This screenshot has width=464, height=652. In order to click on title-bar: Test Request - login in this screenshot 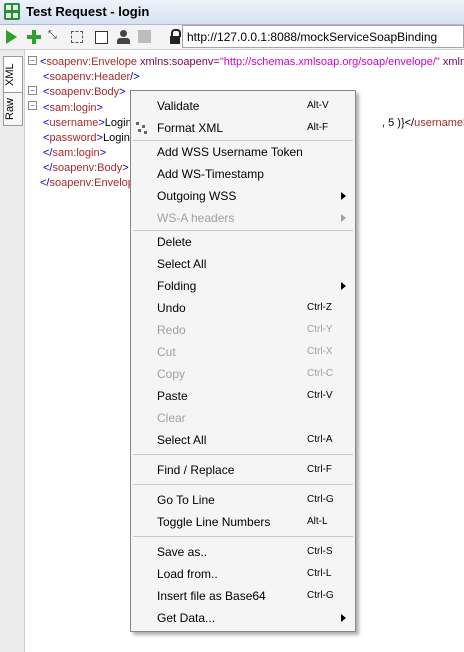, I will do `click(232, 12)`.